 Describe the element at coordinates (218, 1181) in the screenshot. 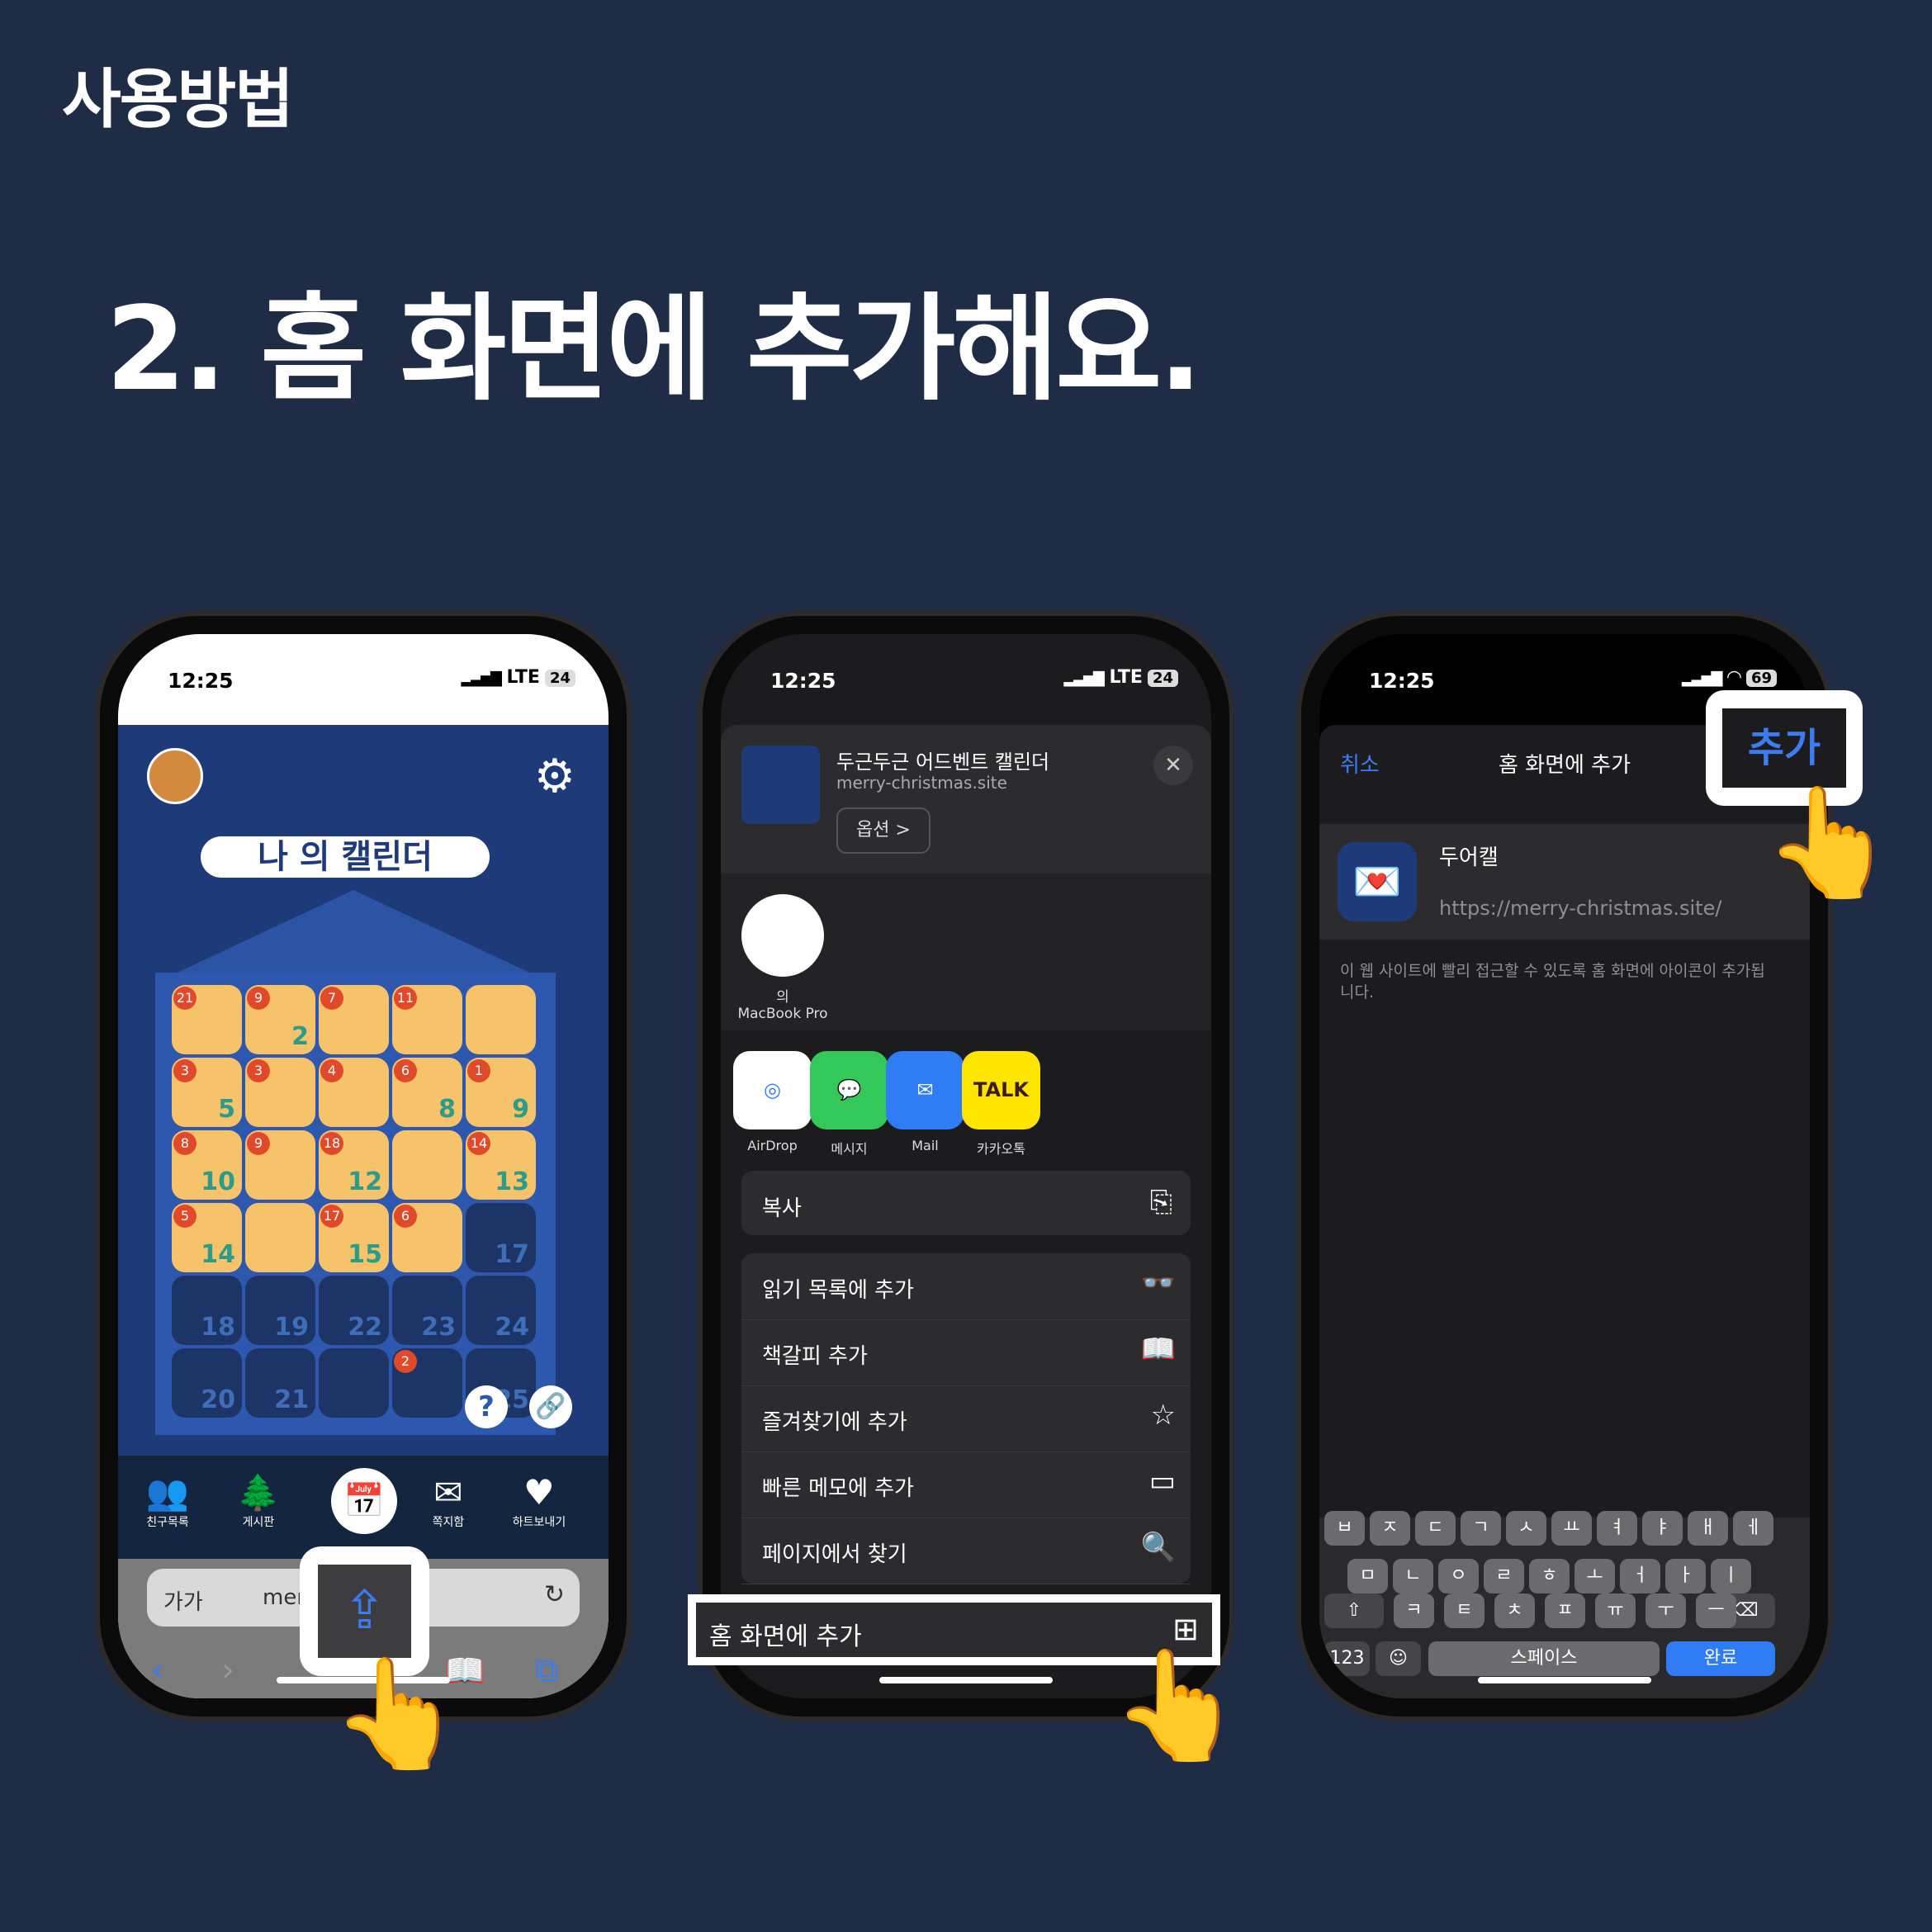

I see `day-number: 10` at that location.